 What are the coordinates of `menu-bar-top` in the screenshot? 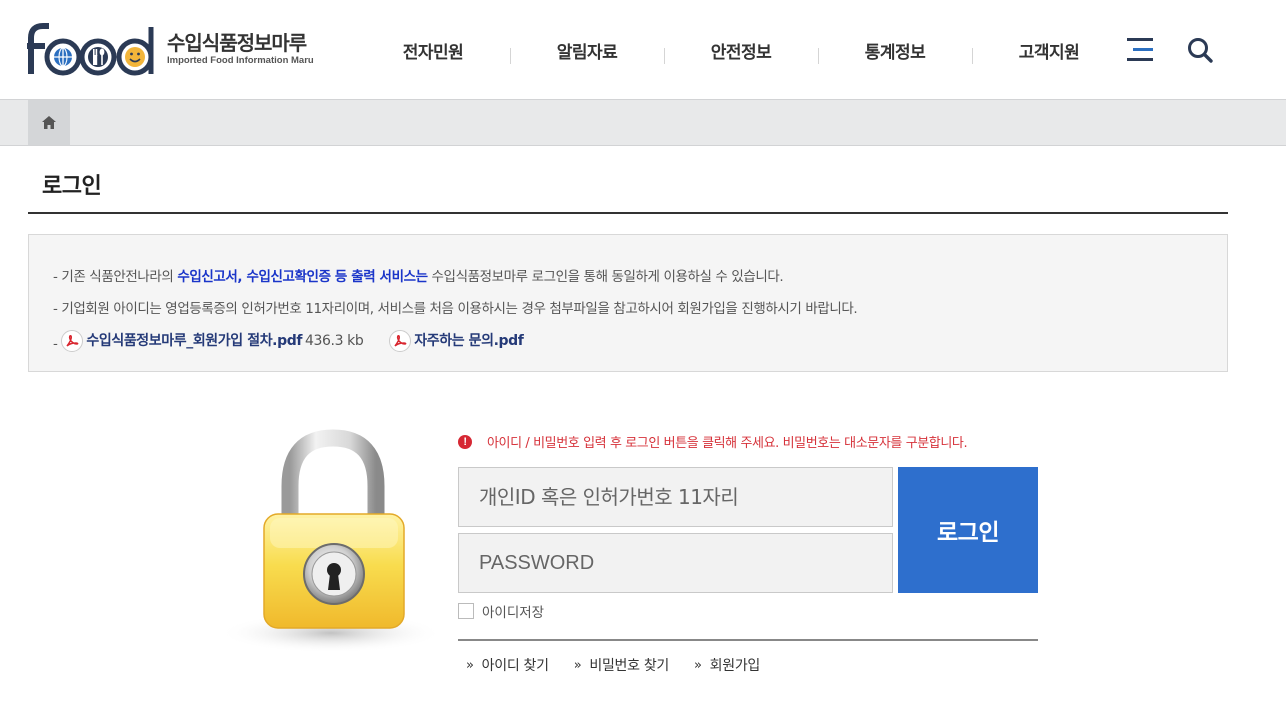 It's located at (1140, 39).